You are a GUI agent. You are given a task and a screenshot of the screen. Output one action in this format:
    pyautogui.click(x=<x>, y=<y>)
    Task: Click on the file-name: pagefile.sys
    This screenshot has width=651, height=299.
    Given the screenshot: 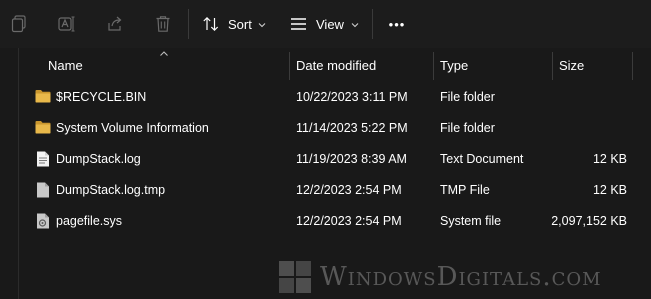 What is the action you would take?
    pyautogui.click(x=89, y=220)
    